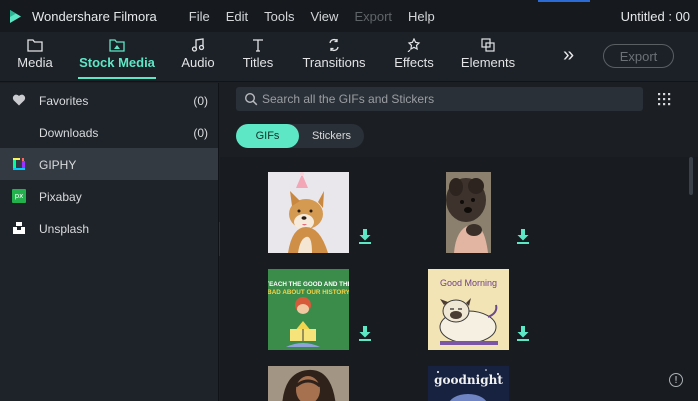  I want to click on media-type-toggle: GIFs Stickers, so click(300, 136).